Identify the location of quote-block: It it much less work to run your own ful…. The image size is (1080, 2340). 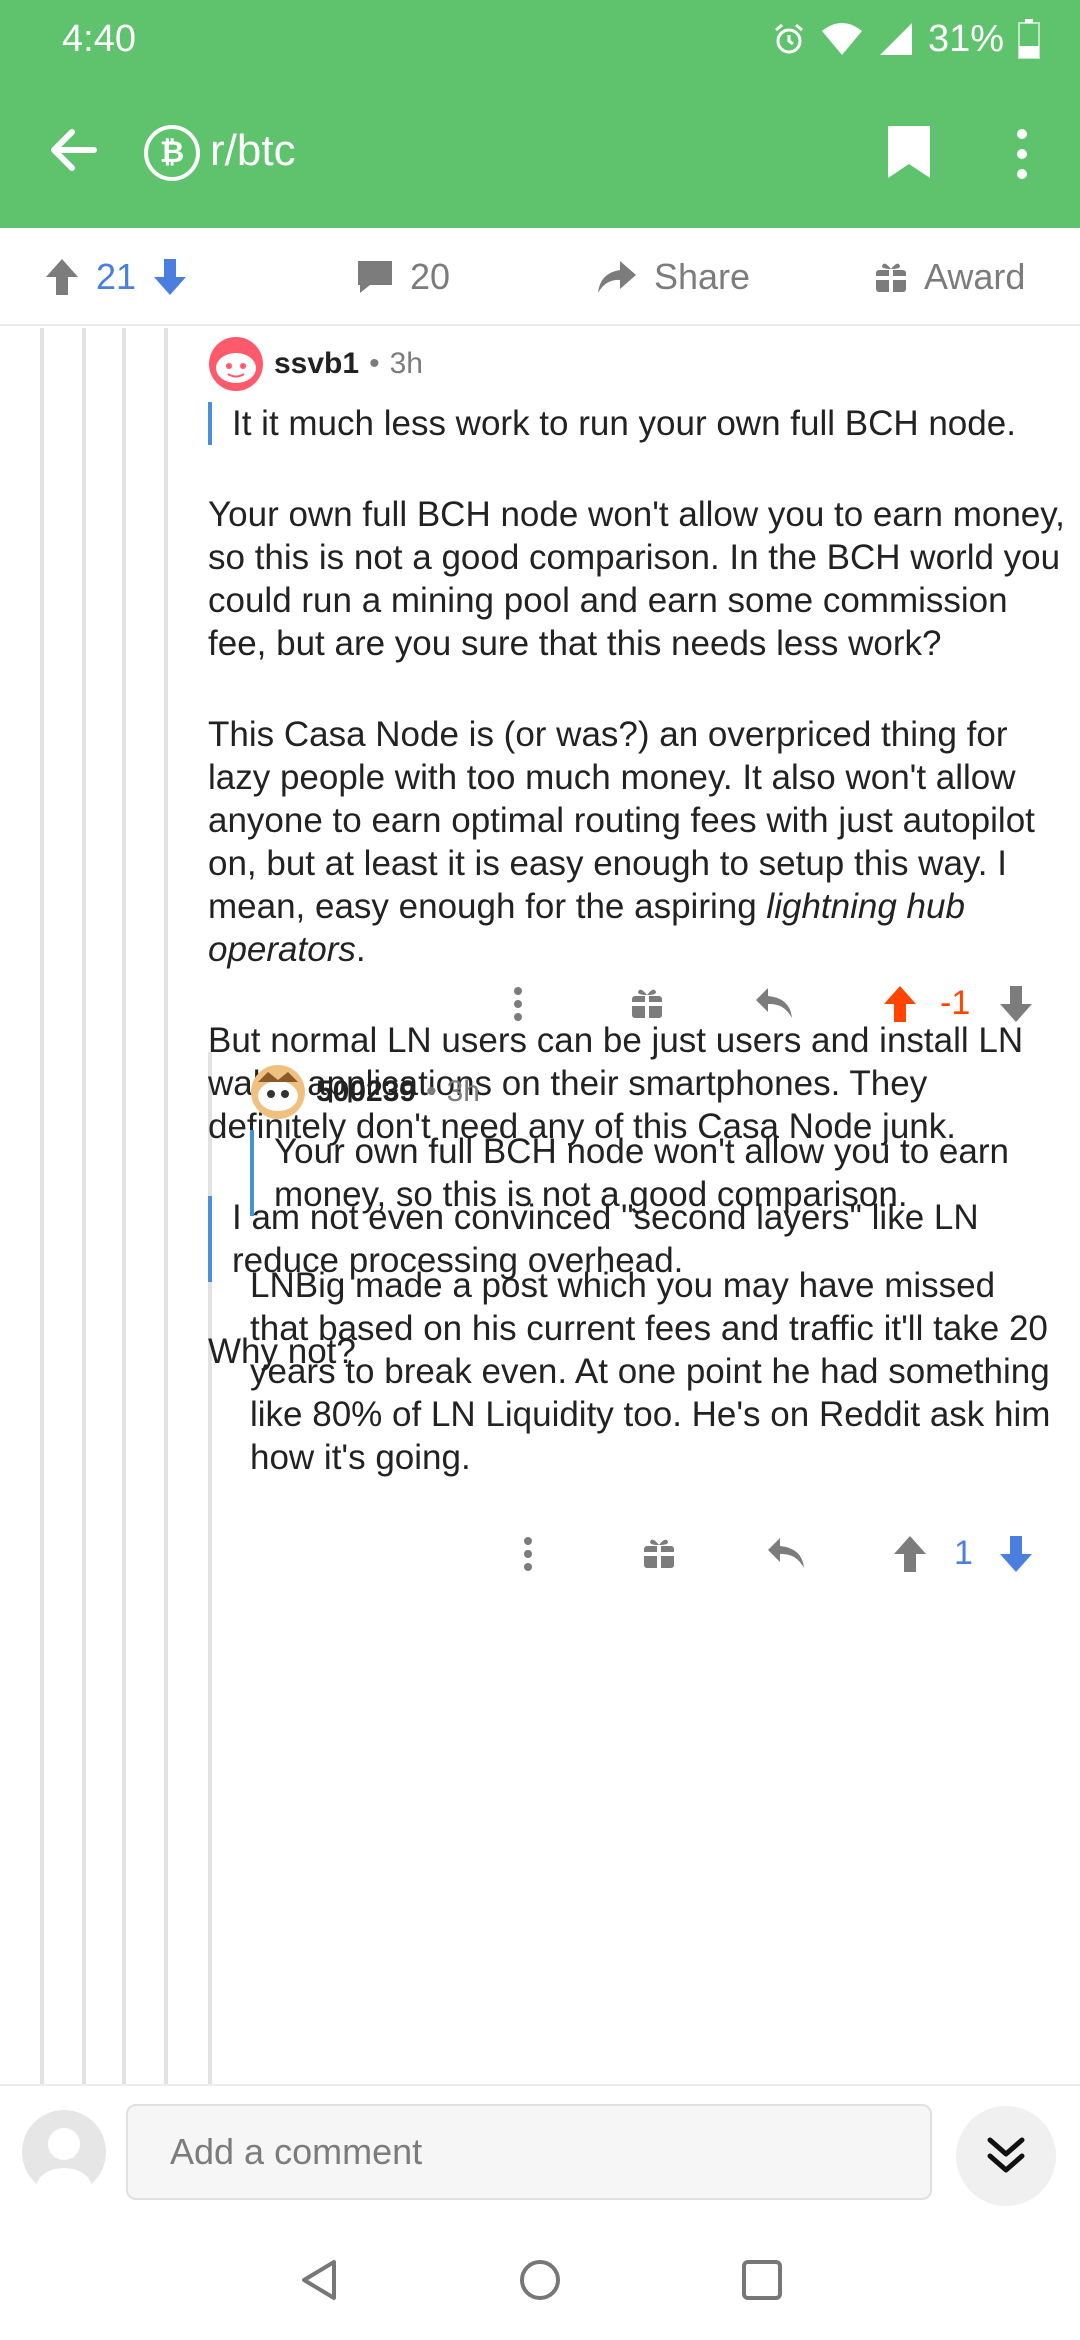
(638, 423).